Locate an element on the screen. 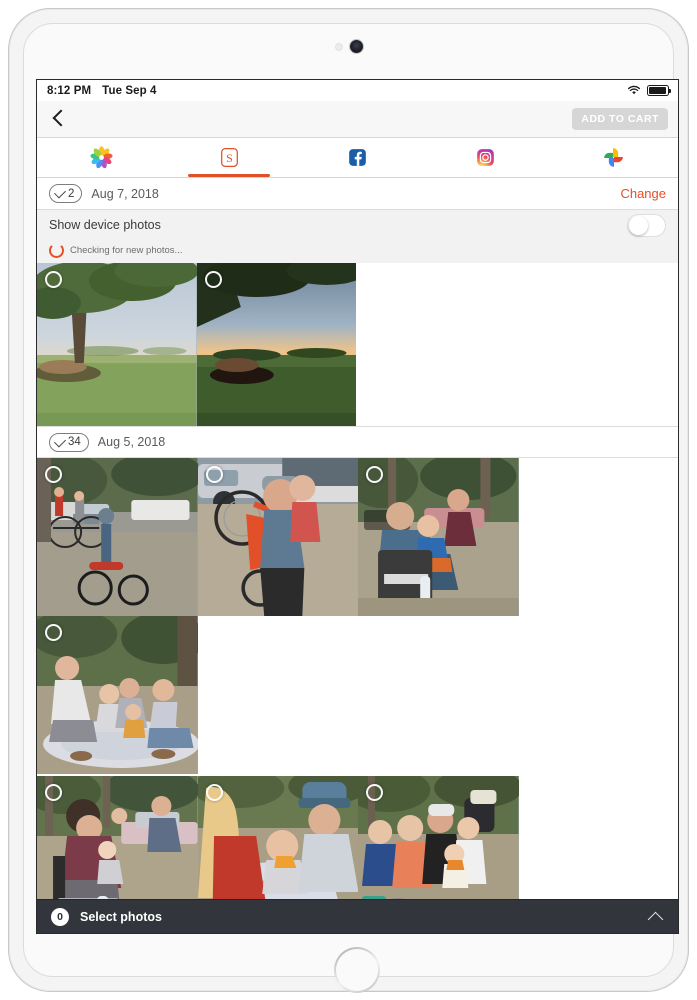 The height and width of the screenshot is (1000, 697). section-header-aug7: 2 Aug 7, 2018 Change is located at coordinates (357, 194).